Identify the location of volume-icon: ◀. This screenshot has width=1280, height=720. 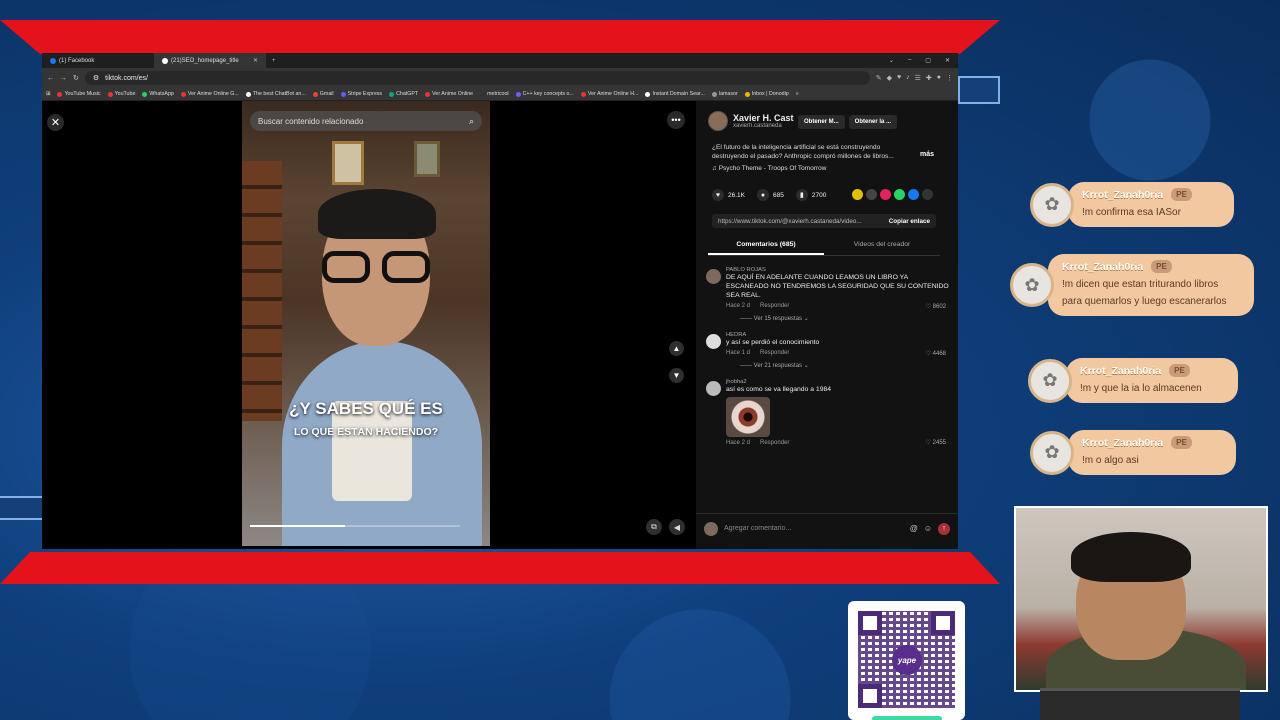
(677, 527).